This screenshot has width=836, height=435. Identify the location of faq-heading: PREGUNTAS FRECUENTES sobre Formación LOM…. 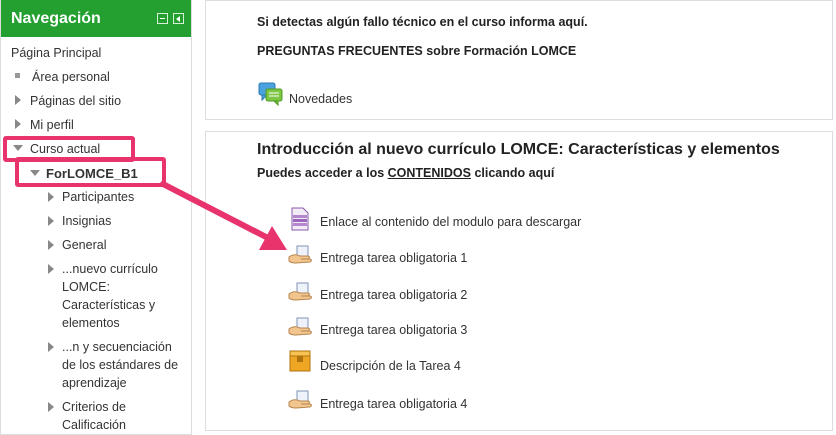
(417, 51).